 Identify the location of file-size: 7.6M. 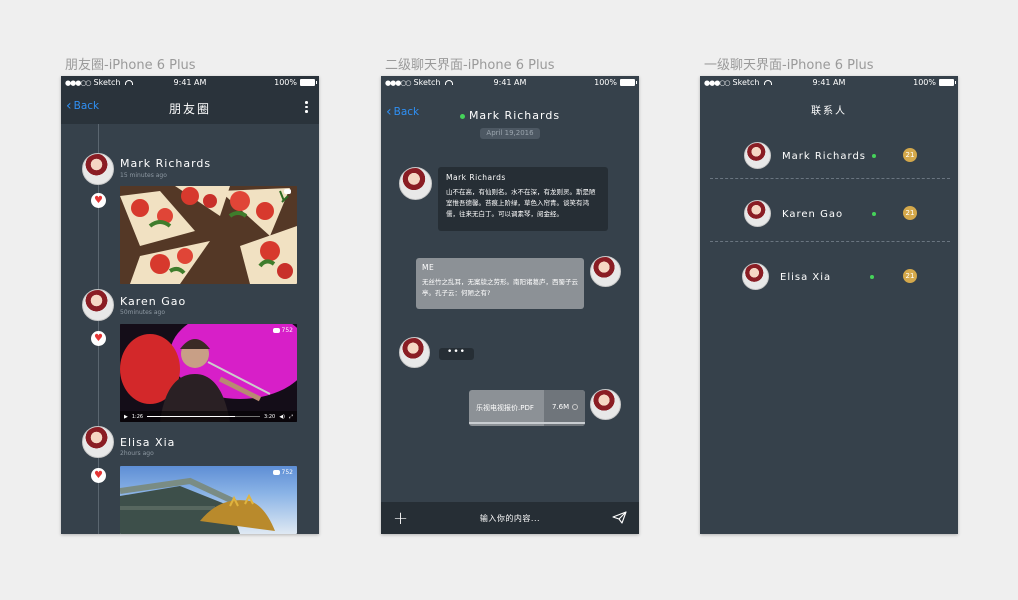
(561, 407).